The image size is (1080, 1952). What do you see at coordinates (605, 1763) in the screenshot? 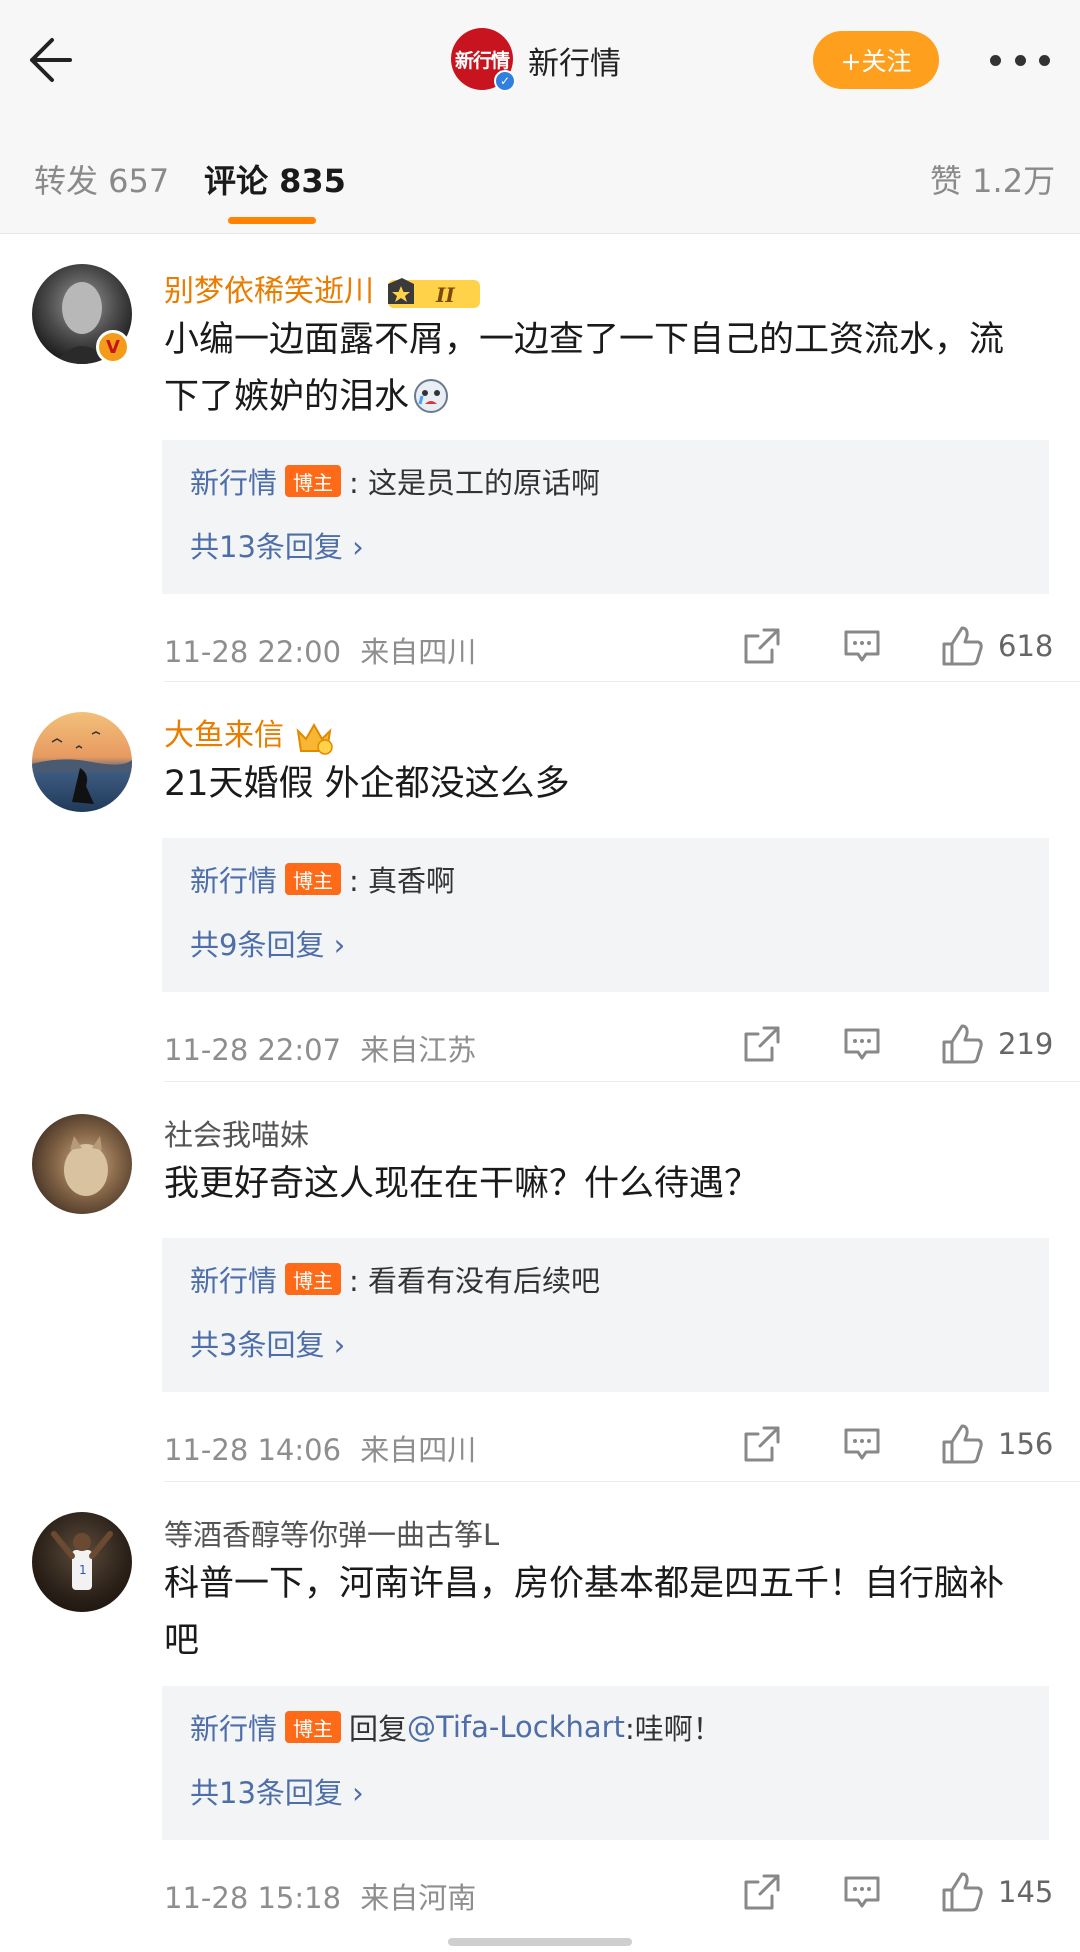
I see `reply-preview: 新行情 博主 回复 @Tifa-Lockhart:哇啊！ 共13条回复 ›` at bounding box center [605, 1763].